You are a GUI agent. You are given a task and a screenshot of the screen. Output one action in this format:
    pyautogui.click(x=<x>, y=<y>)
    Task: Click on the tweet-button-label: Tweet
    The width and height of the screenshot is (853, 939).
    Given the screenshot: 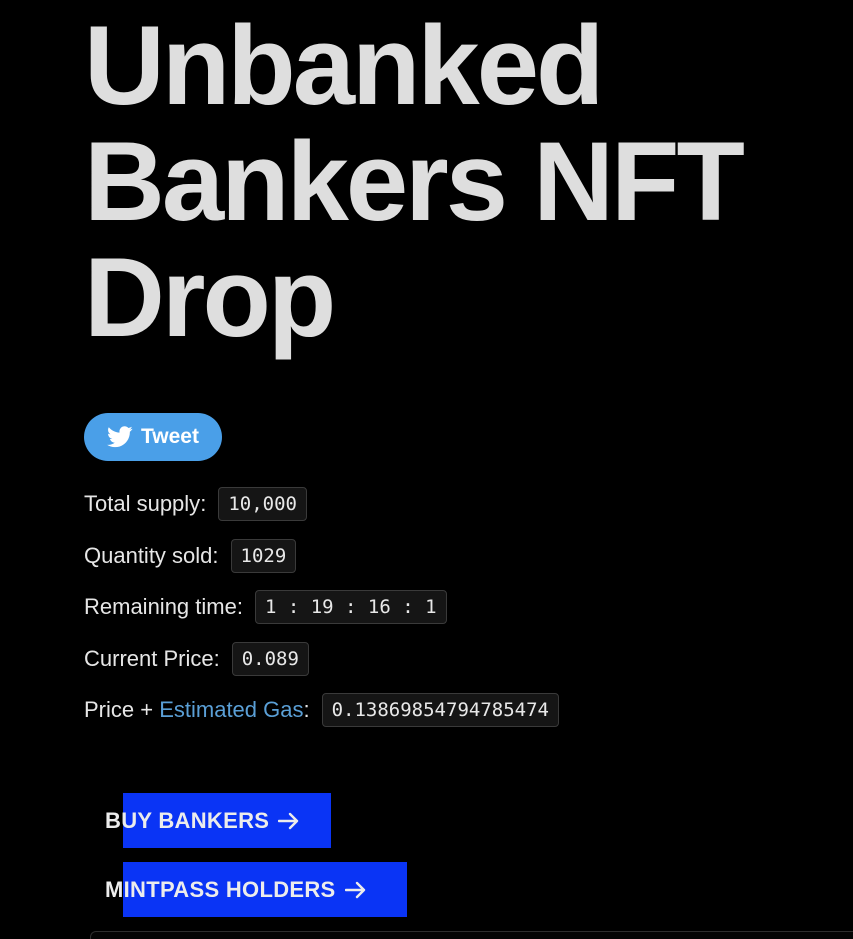 What is the action you would take?
    pyautogui.click(x=170, y=436)
    